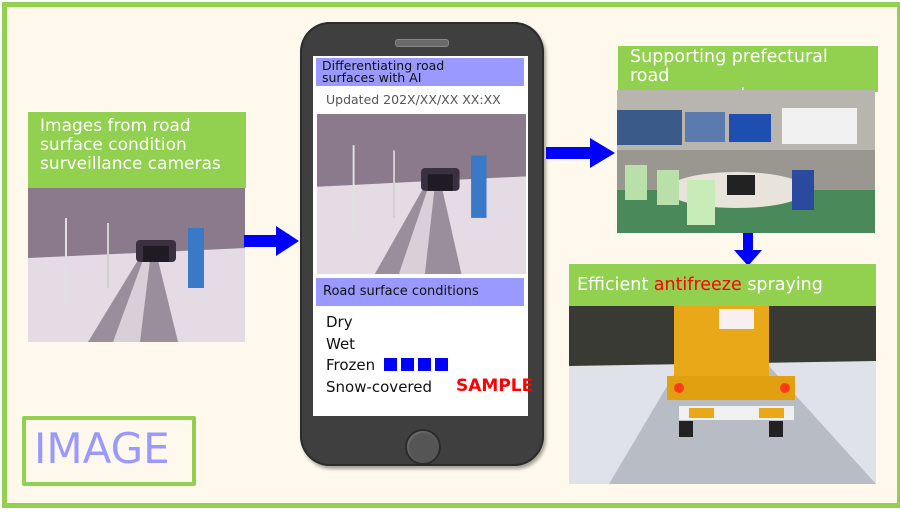 This screenshot has height=512, width=900. What do you see at coordinates (413, 99) in the screenshot?
I see `updated-timestamp: Updated 202X/XX/XX XX:XX` at bounding box center [413, 99].